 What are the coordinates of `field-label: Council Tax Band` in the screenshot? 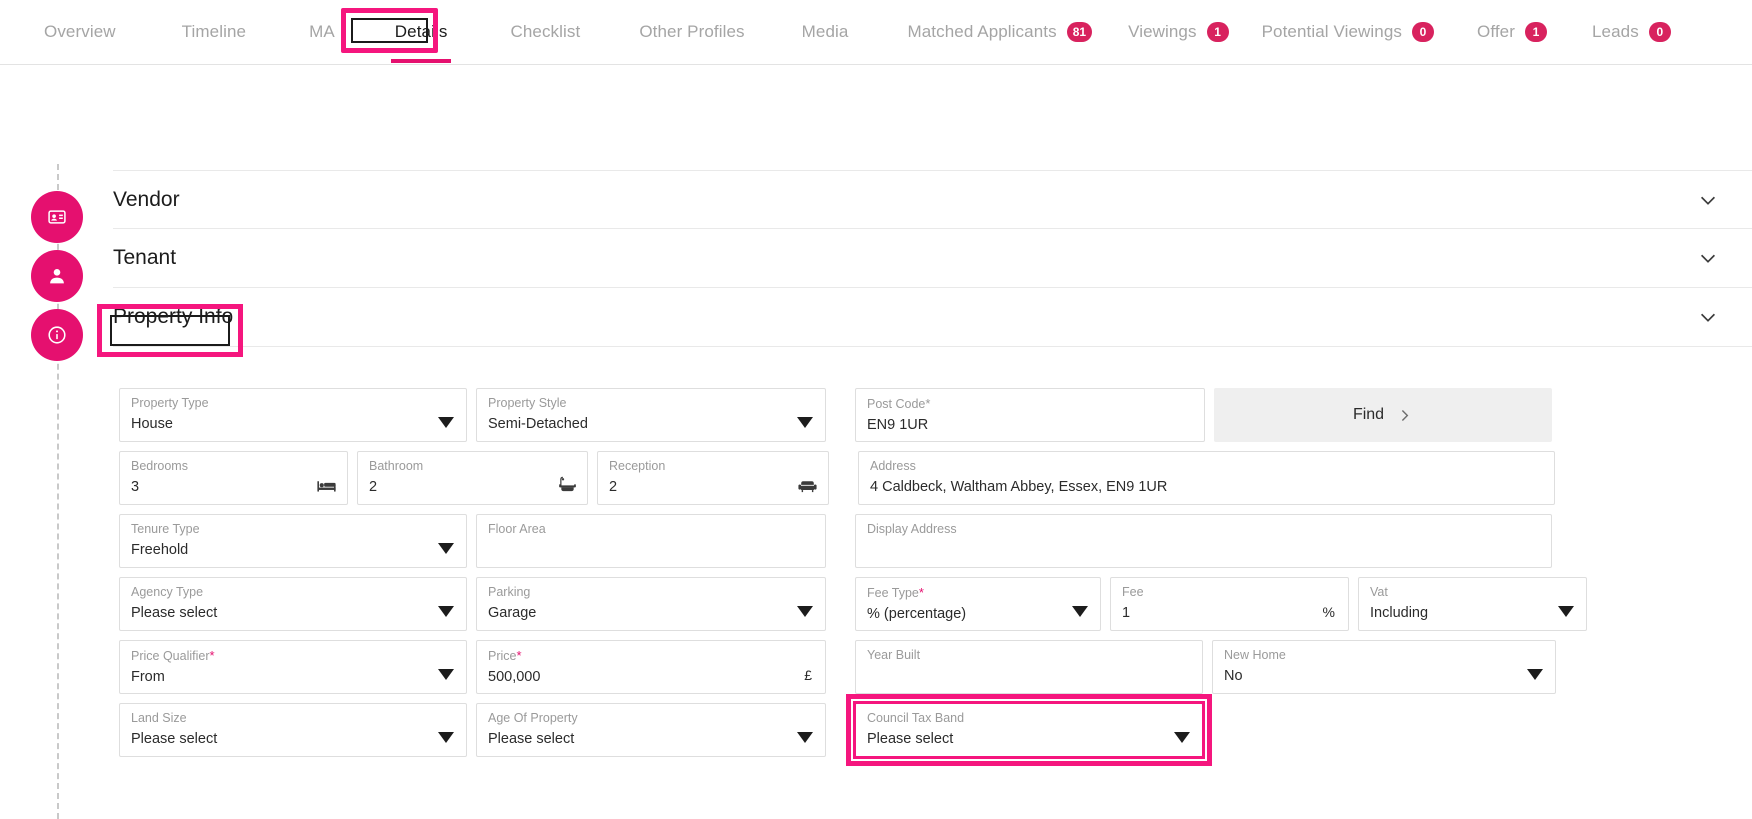 It's located at (916, 718).